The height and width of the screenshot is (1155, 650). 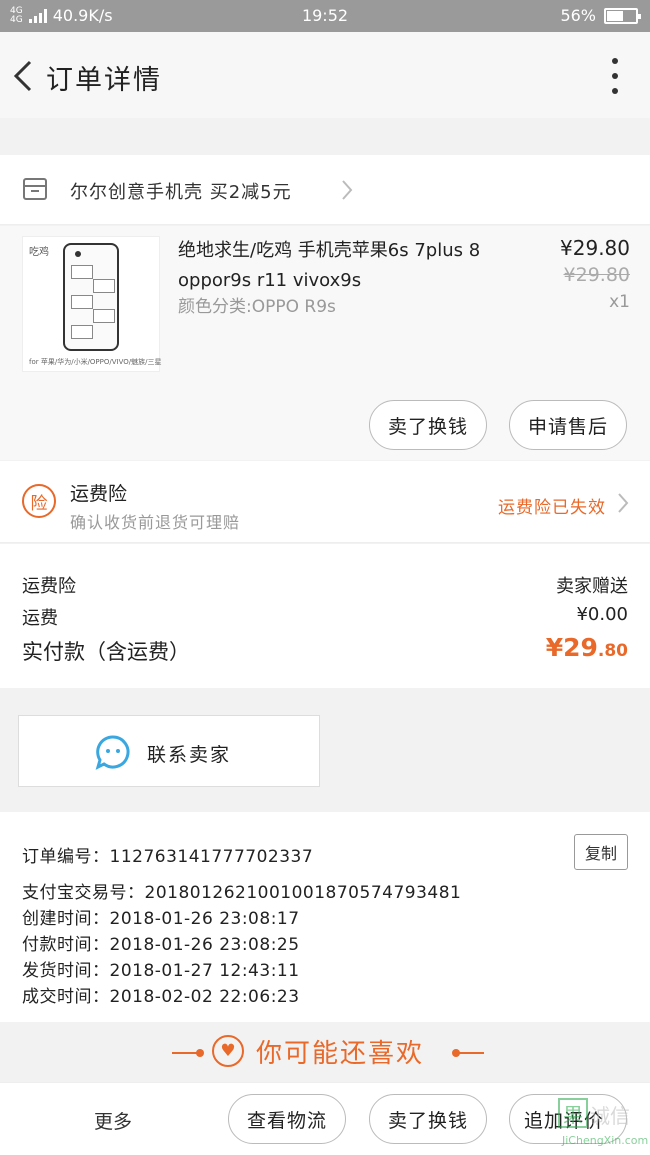 I want to click on page-title: 订单详情, so click(x=104, y=80).